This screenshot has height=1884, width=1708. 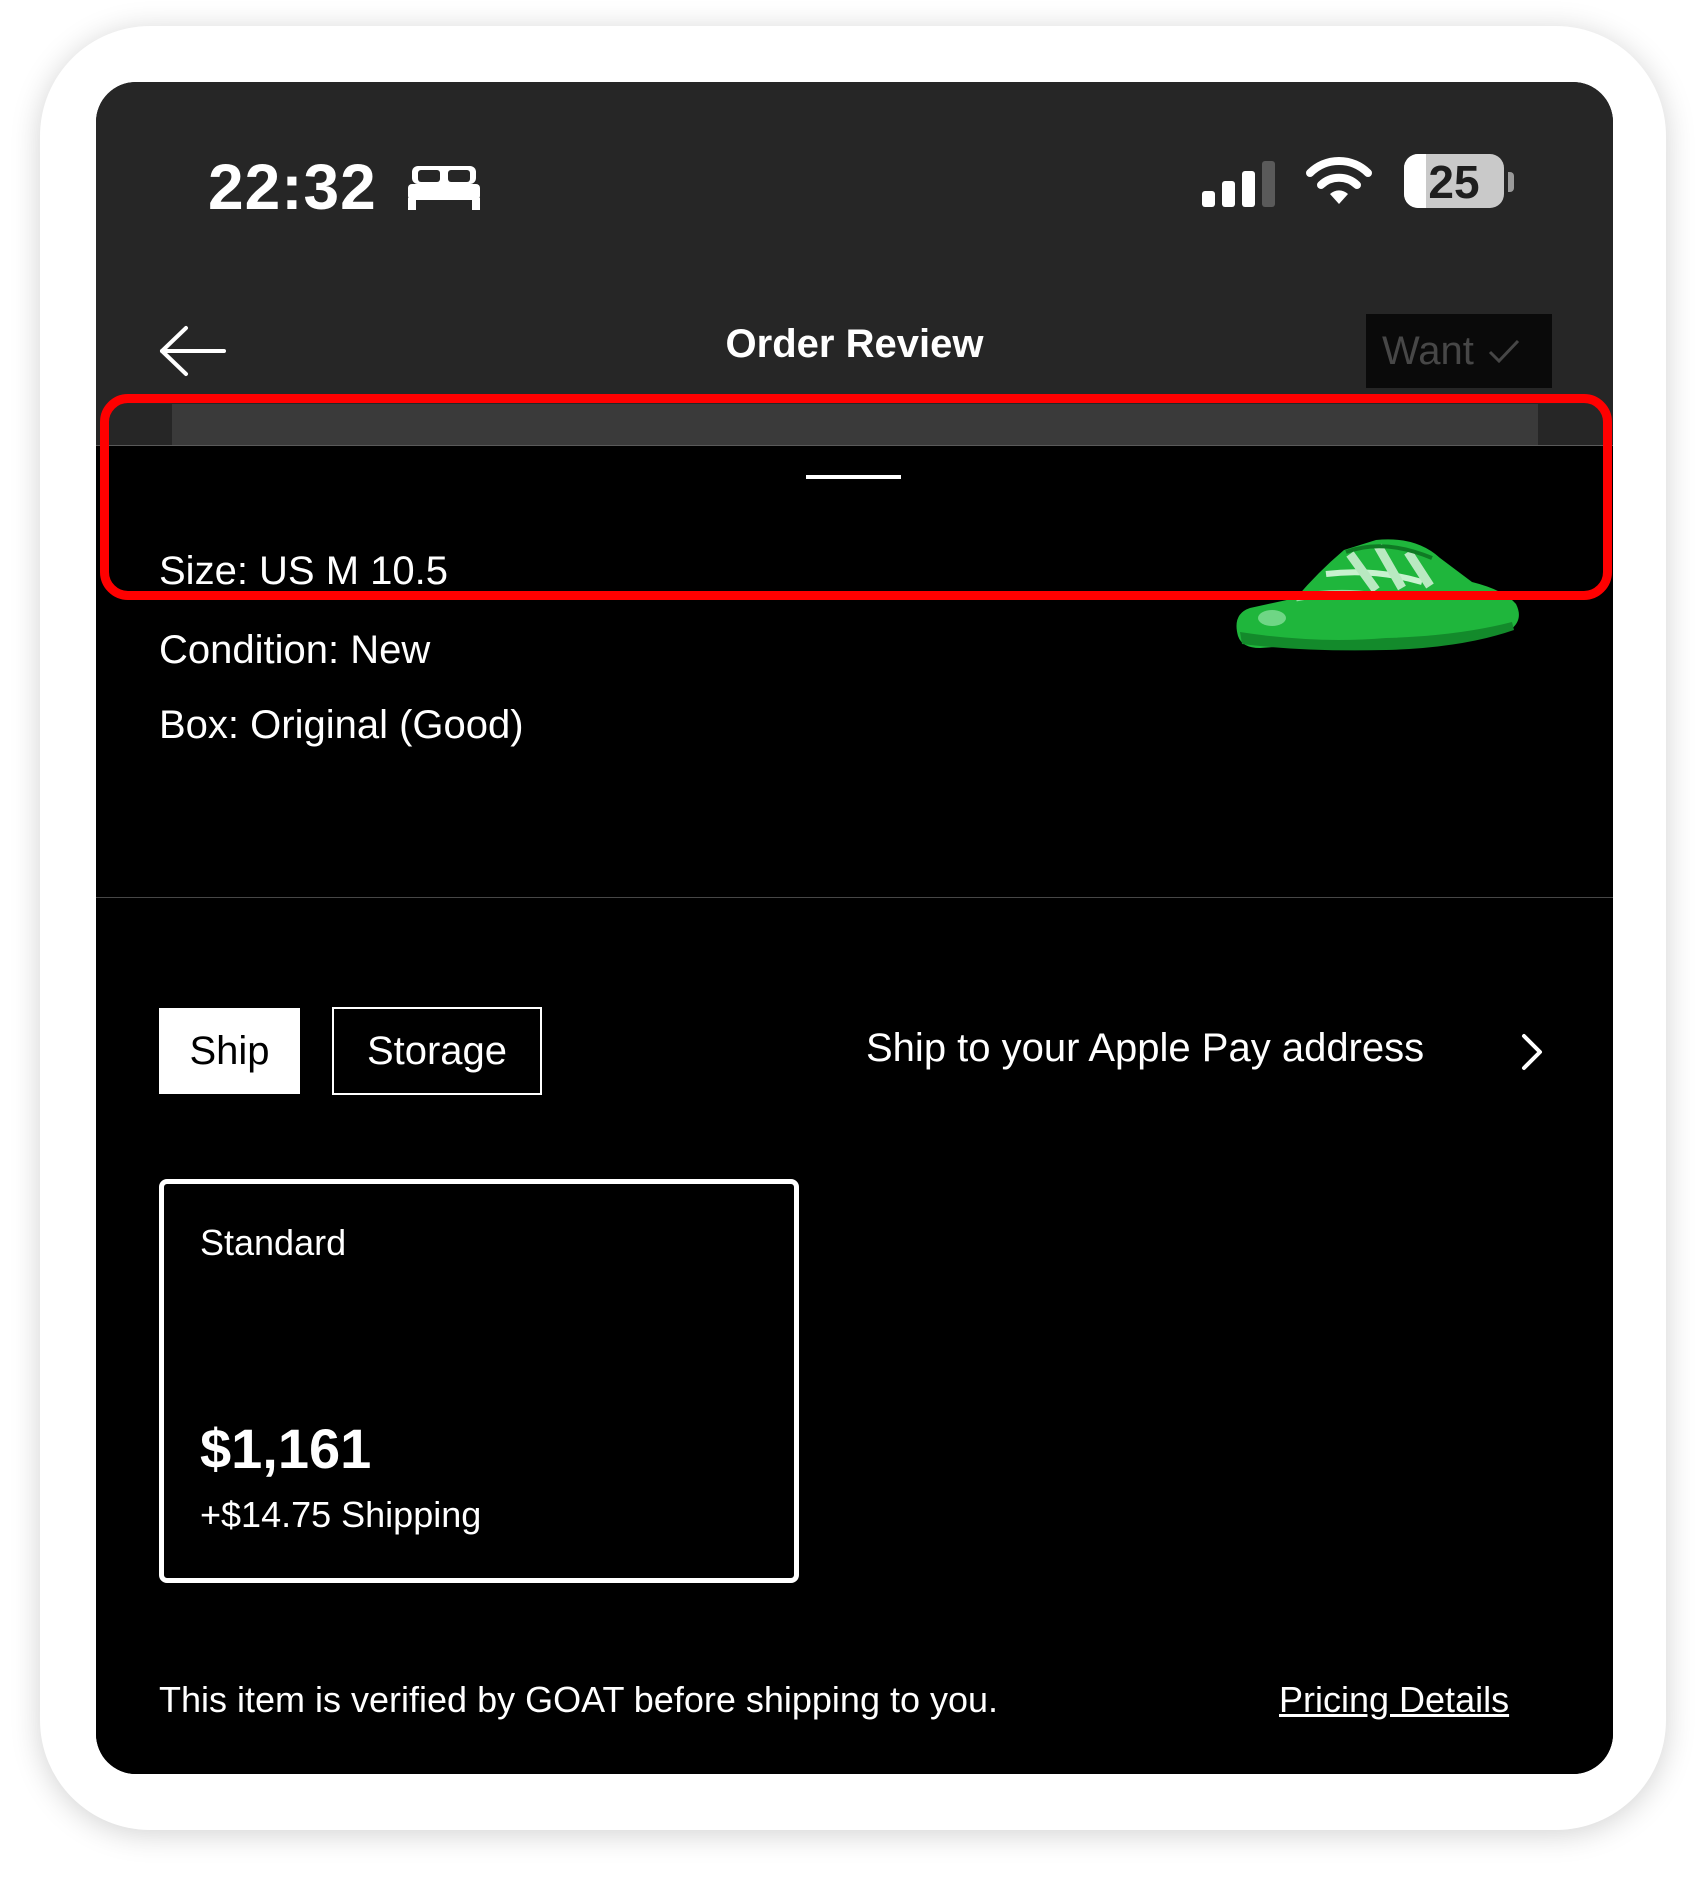 What do you see at coordinates (1428, 350) in the screenshot?
I see `want-label: Want` at bounding box center [1428, 350].